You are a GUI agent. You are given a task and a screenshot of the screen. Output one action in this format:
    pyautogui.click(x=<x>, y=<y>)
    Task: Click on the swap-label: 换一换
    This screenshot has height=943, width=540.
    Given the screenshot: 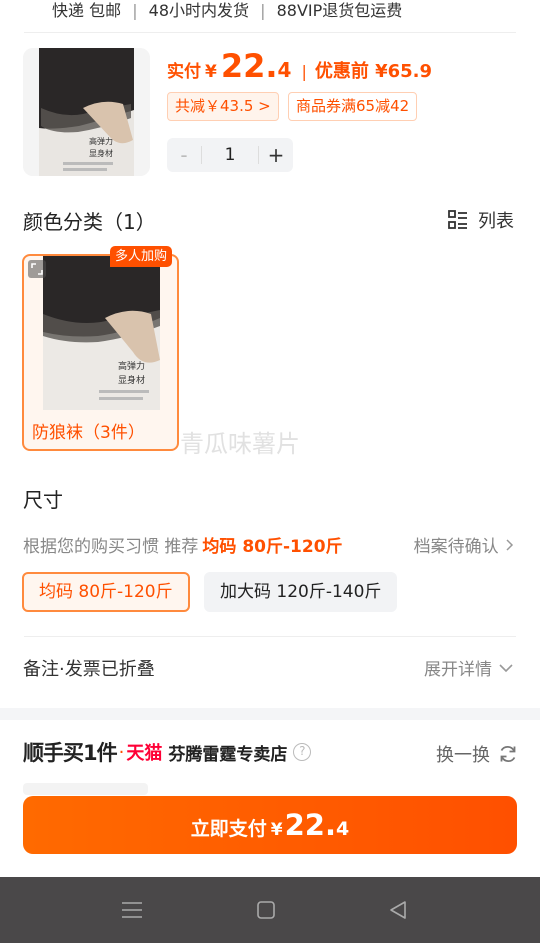 What is the action you would take?
    pyautogui.click(x=463, y=755)
    